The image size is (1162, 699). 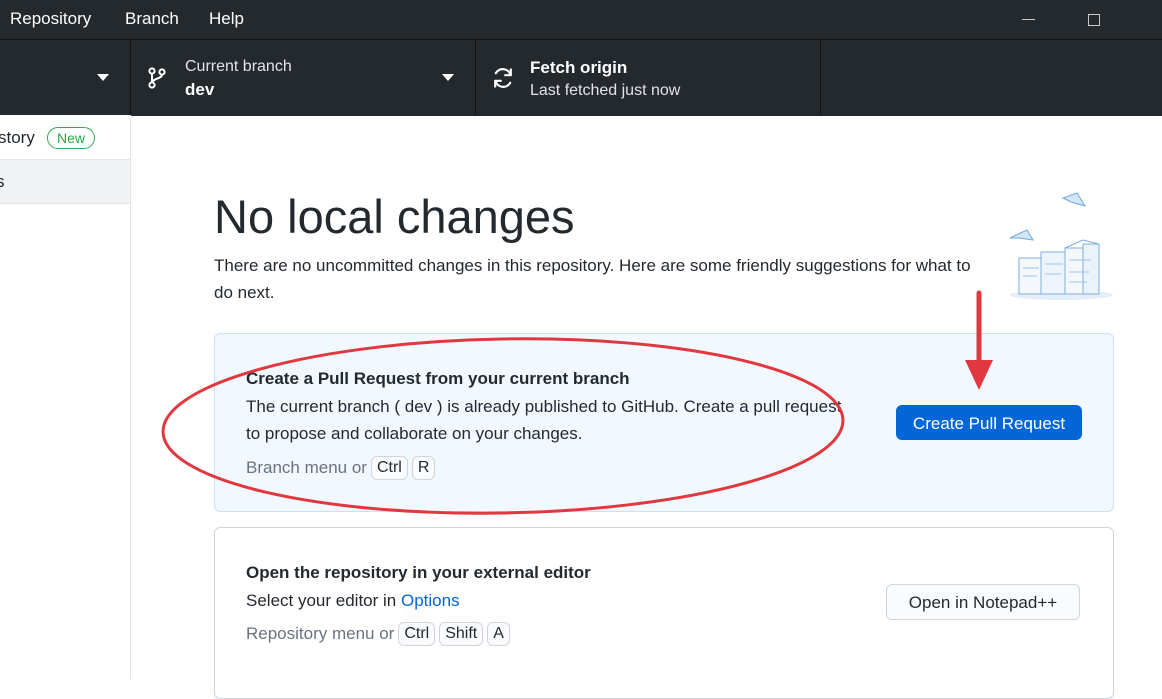 What do you see at coordinates (498, 634) in the screenshot?
I see `key-a: A` at bounding box center [498, 634].